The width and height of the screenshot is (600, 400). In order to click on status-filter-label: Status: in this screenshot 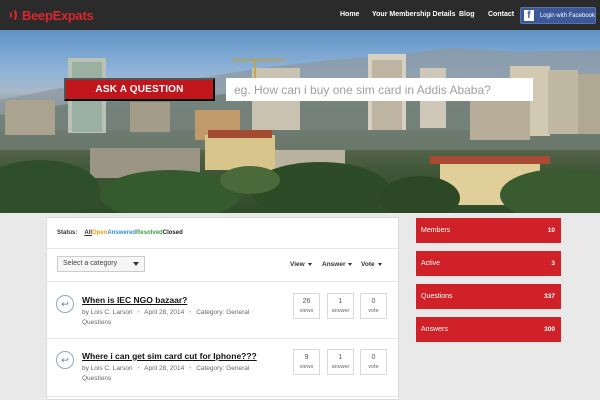, I will do `click(67, 233)`.